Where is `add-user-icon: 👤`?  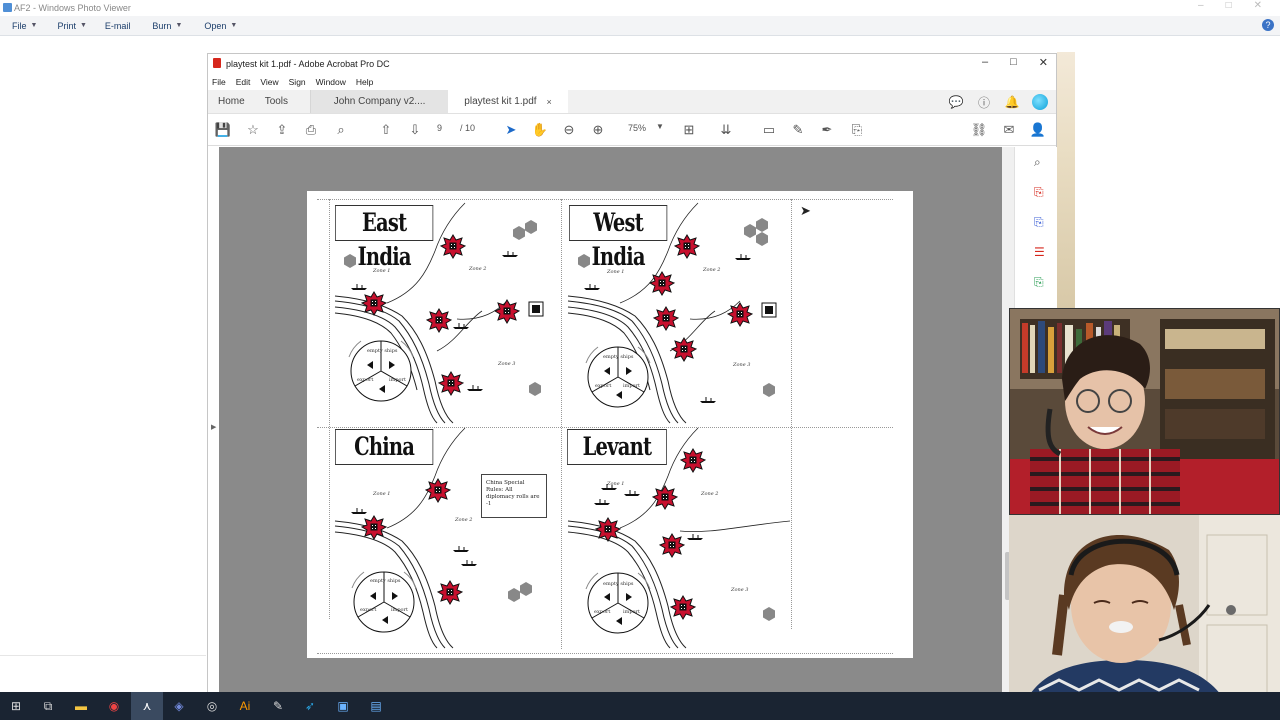 add-user-icon: 👤 is located at coordinates (1038, 130).